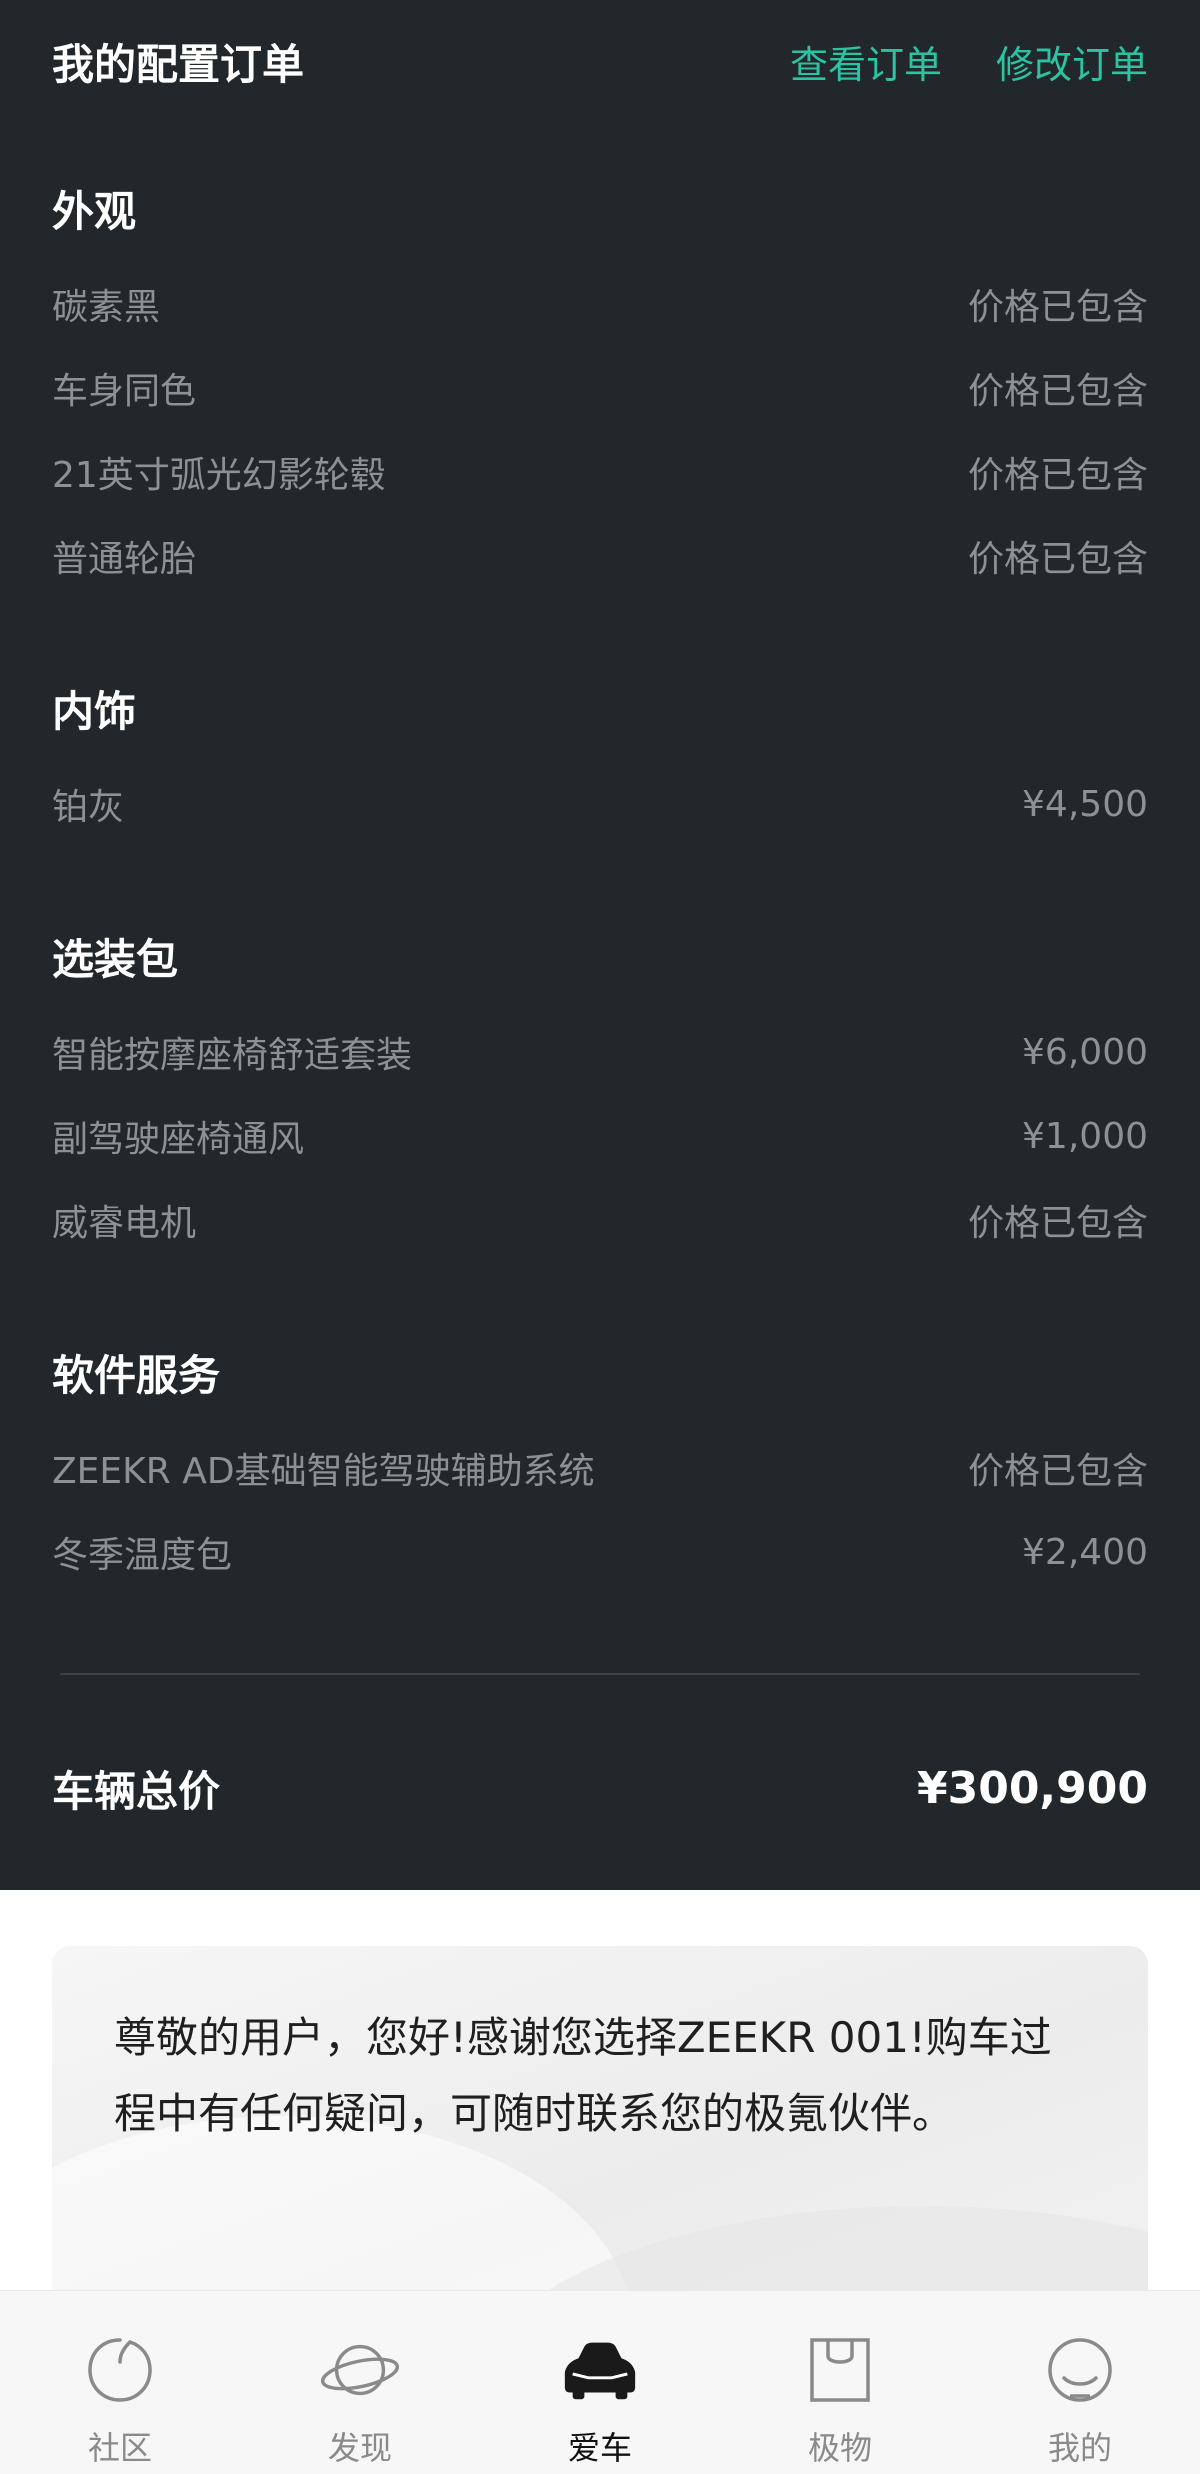  What do you see at coordinates (88, 807) in the screenshot?
I see `item-name: 铂灰` at bounding box center [88, 807].